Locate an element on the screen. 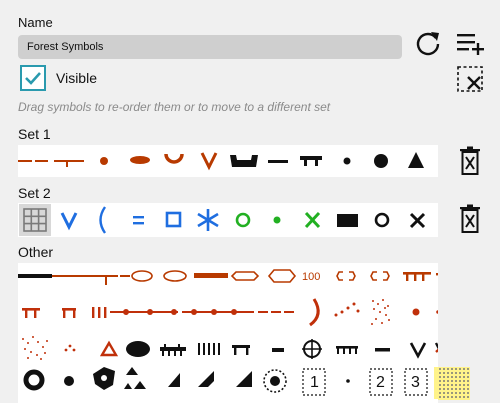 This screenshot has width=500, height=403. symbol-number-three: 3 is located at coordinates (416, 382).